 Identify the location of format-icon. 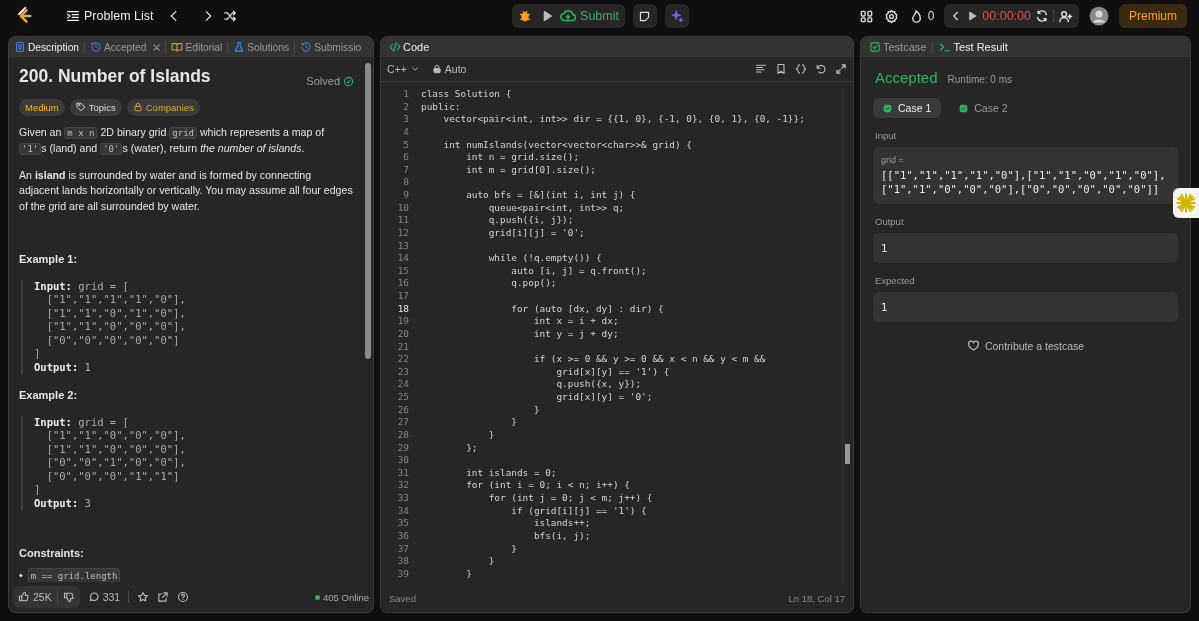
(761, 69).